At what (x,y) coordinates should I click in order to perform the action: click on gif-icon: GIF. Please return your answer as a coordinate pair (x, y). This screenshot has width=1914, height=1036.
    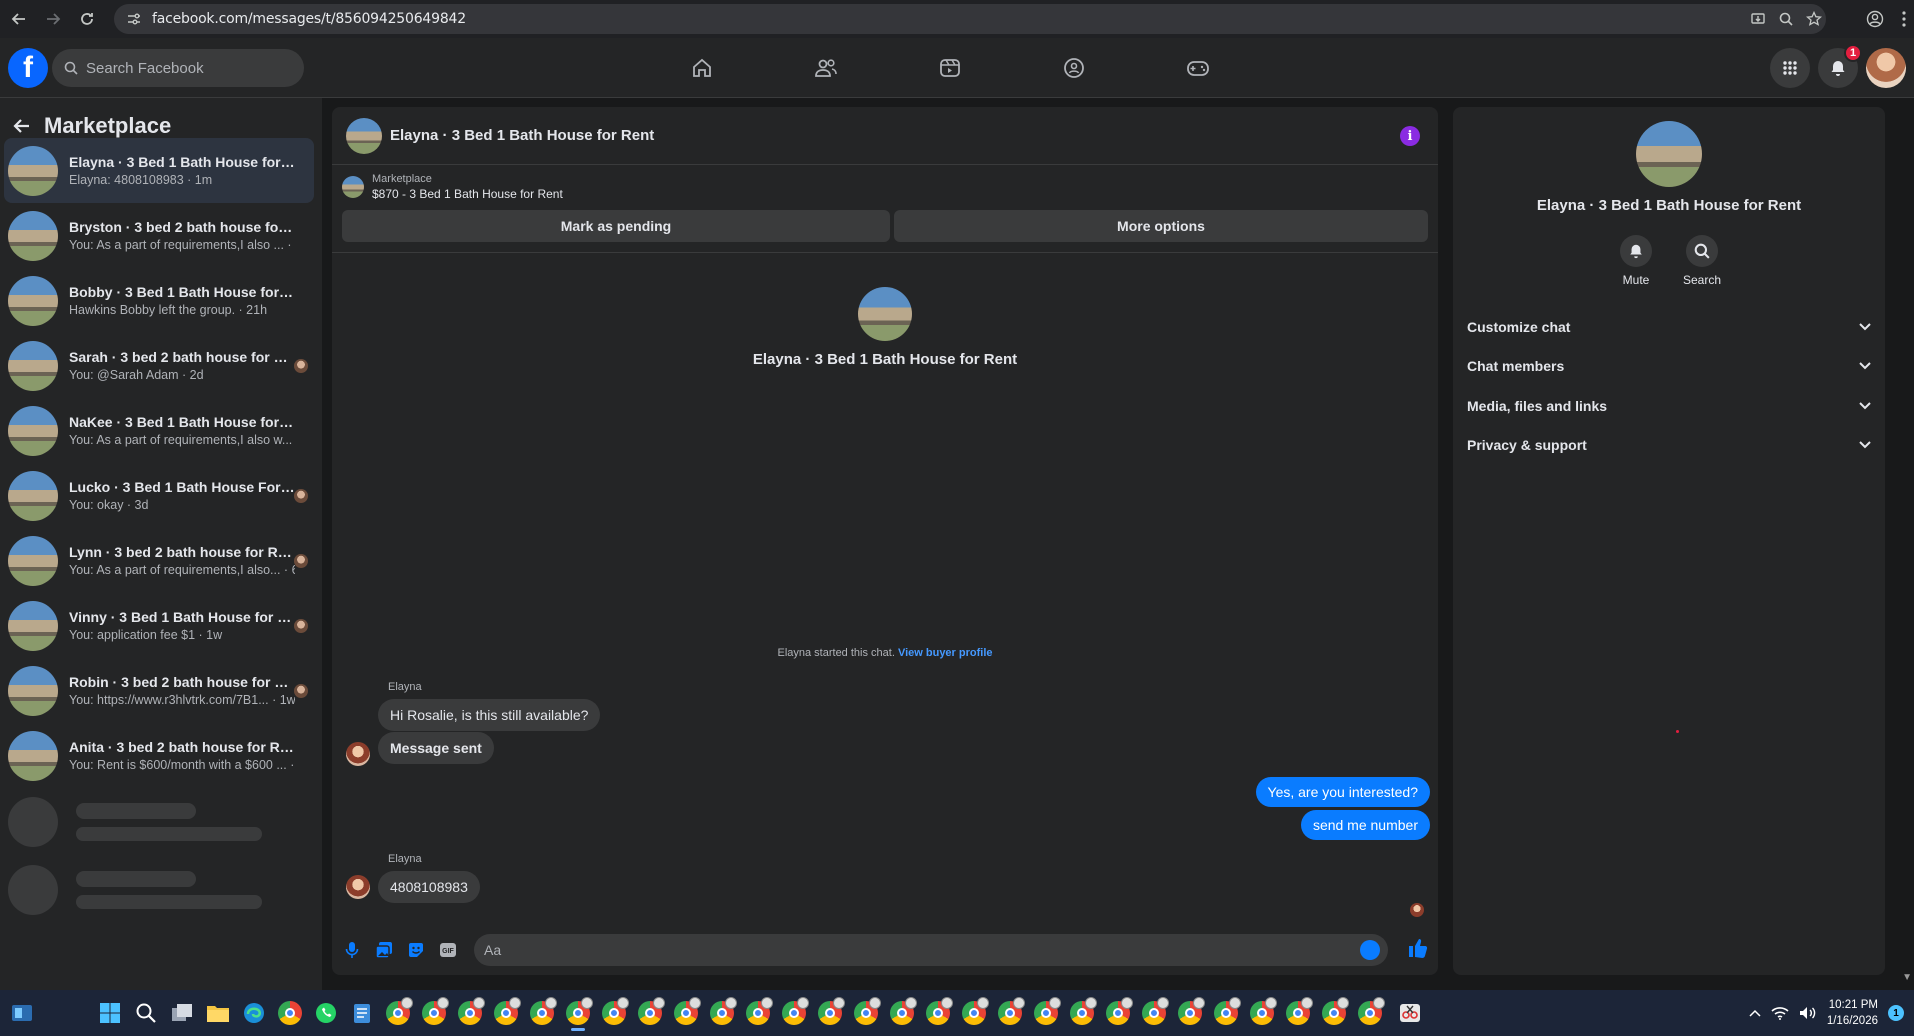
    Looking at the image, I should click on (448, 950).